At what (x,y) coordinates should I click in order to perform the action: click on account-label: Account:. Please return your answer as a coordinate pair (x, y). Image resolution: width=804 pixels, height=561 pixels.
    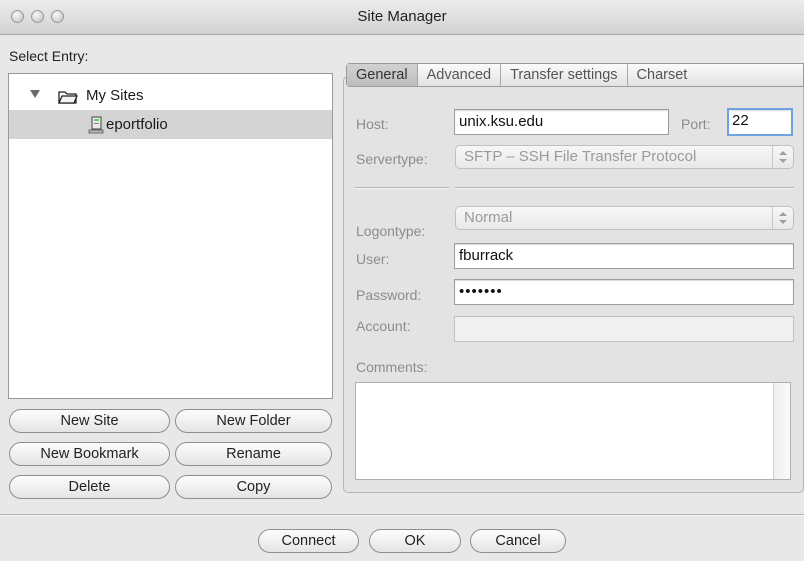
    Looking at the image, I should click on (383, 326).